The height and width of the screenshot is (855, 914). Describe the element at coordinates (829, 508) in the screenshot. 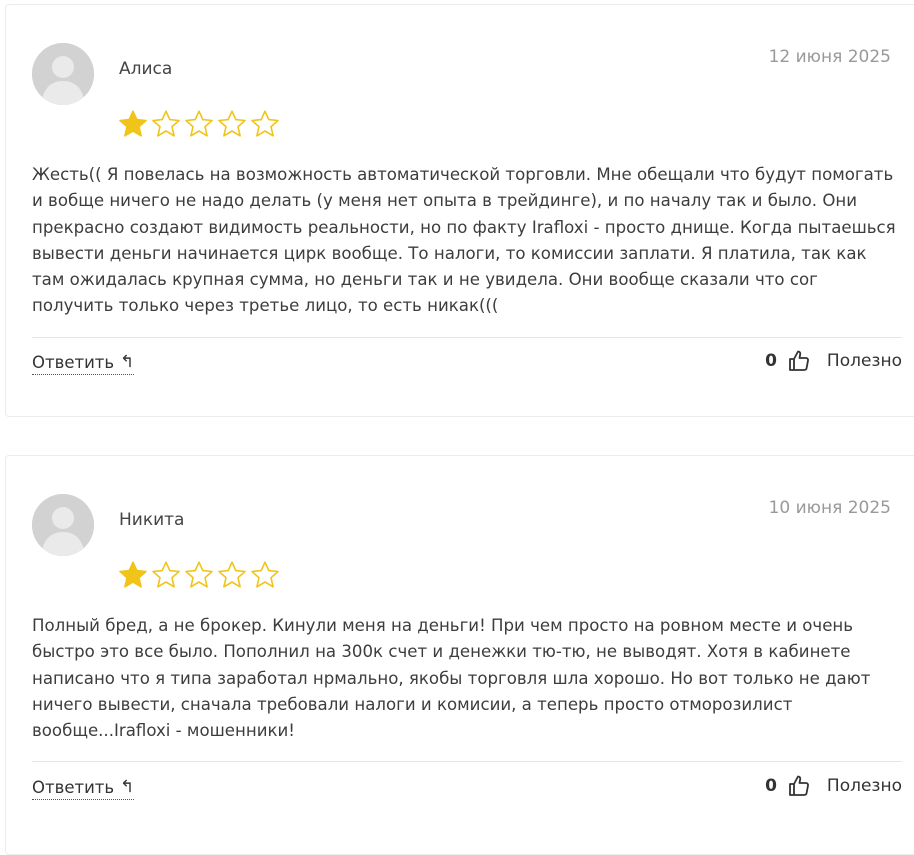

I see `review-date: 10 июня 2025` at that location.